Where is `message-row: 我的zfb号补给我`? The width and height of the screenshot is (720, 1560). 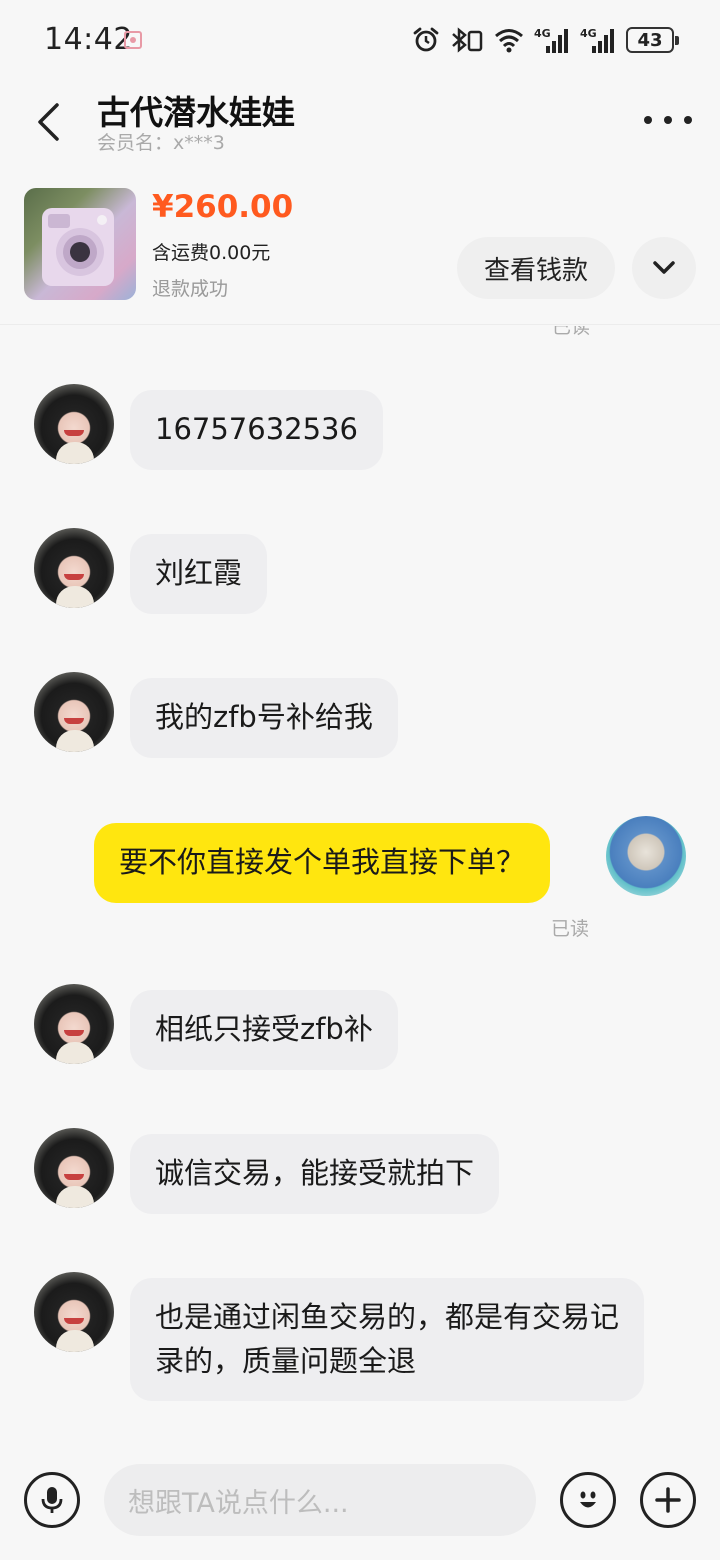 message-row: 我的zfb号补给我 is located at coordinates (360, 715).